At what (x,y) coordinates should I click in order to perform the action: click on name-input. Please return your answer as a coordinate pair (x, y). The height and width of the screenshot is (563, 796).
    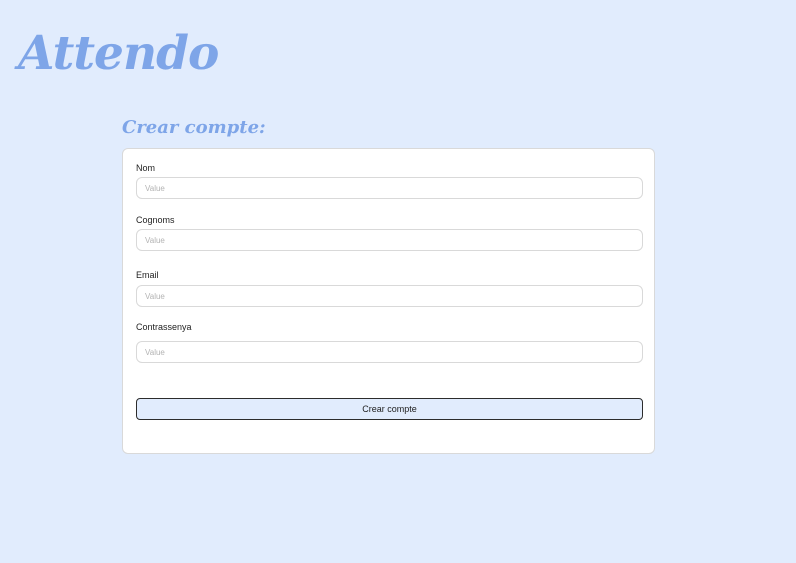
    Looking at the image, I should click on (389, 188).